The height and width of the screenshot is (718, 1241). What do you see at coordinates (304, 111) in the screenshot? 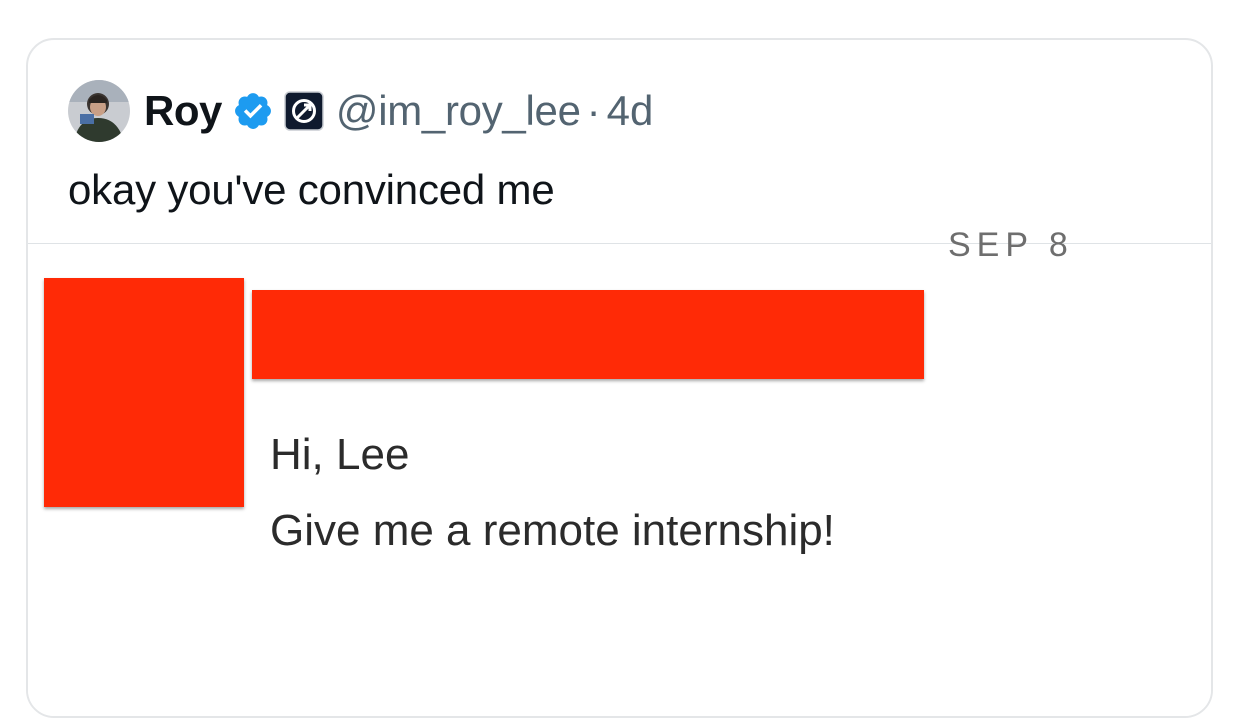
I see `affiliate-badge-icon` at bounding box center [304, 111].